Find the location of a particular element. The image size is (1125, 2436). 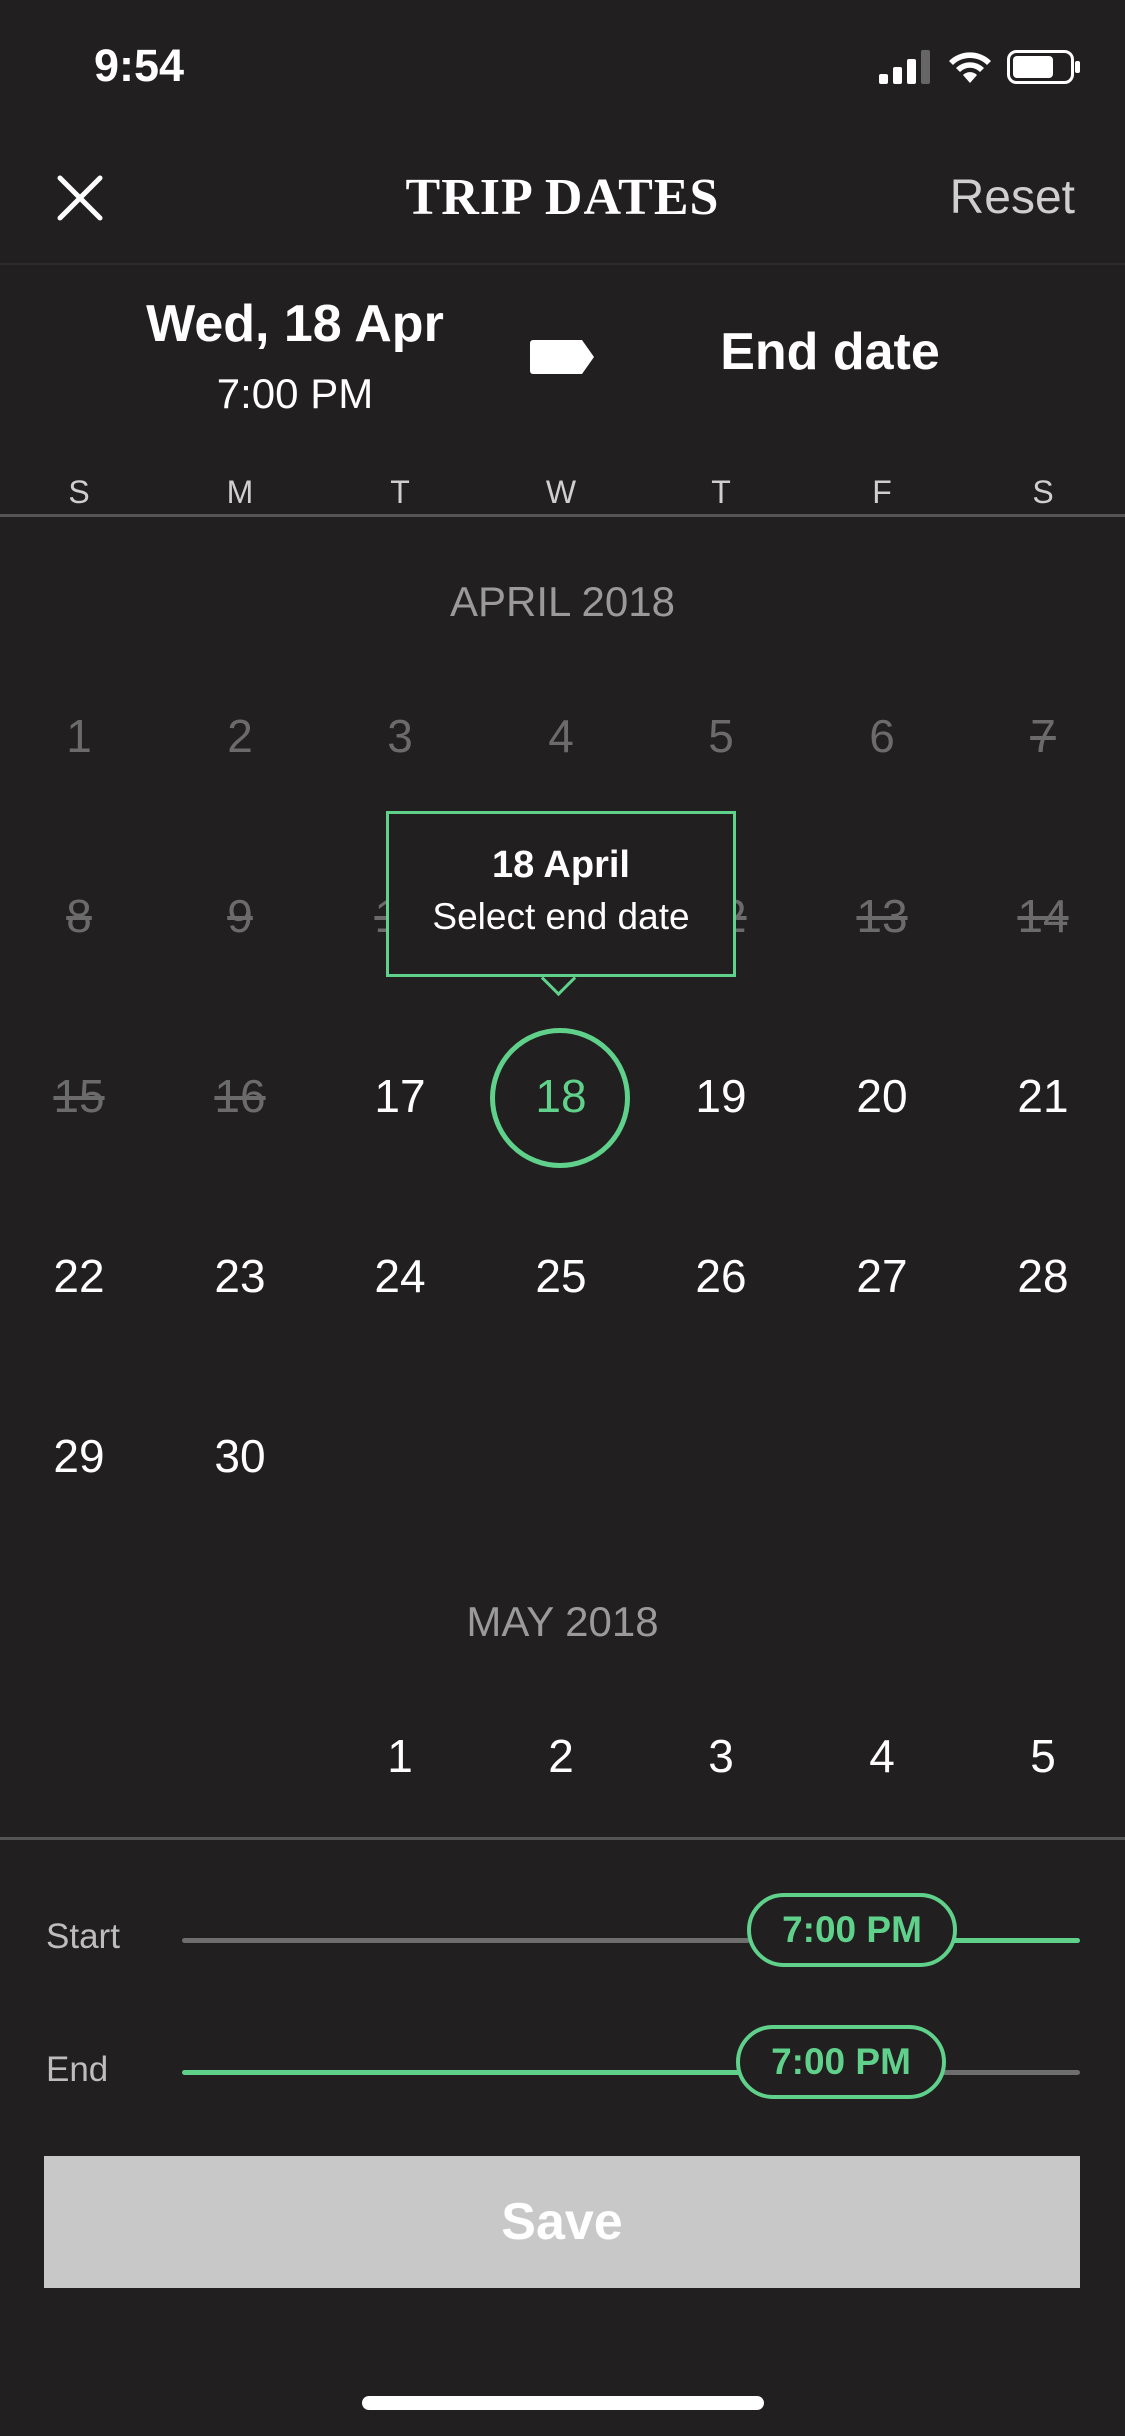

end-slider-range is located at coordinates (462, 2072).